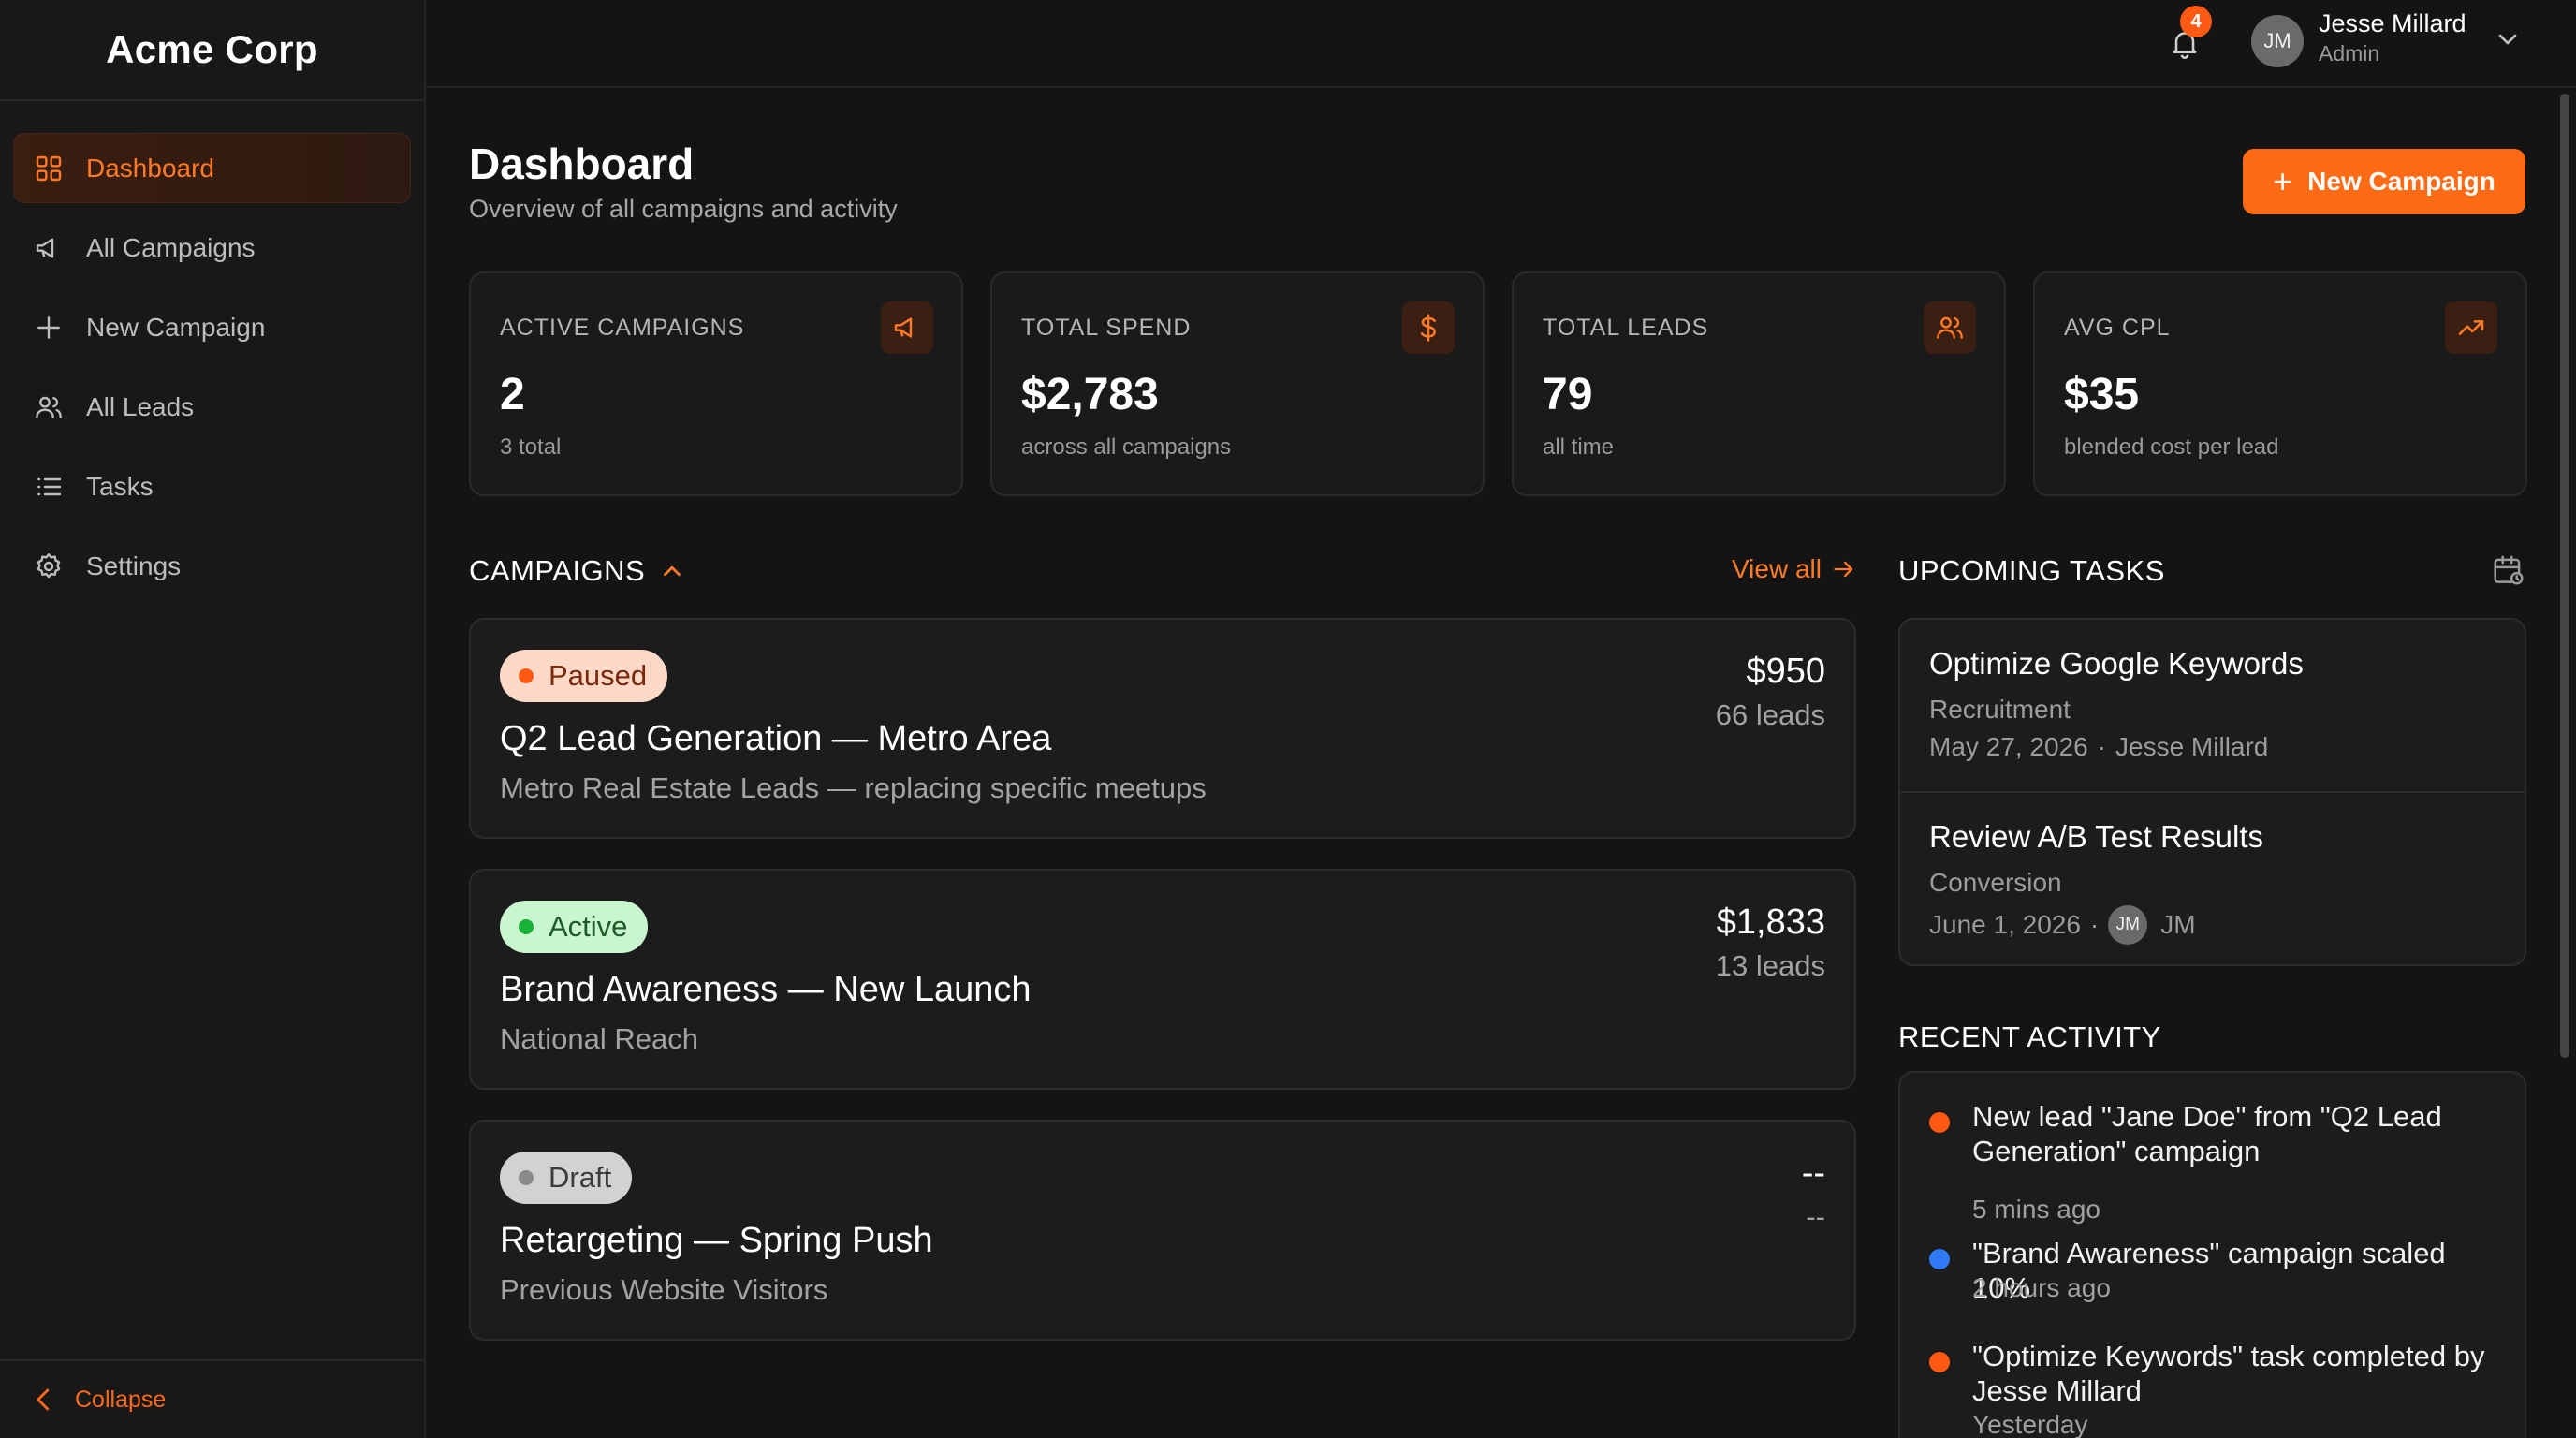 The height and width of the screenshot is (1438, 2576). I want to click on chevron-up-icon, so click(672, 571).